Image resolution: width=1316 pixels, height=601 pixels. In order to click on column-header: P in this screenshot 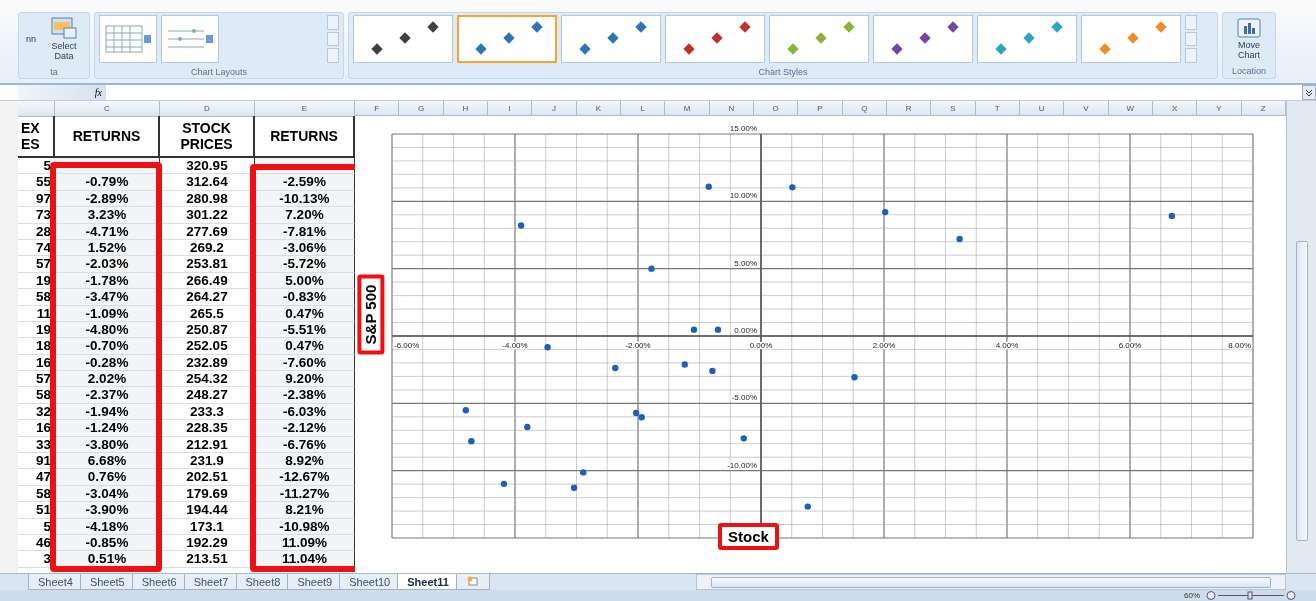, I will do `click(820, 108)`.